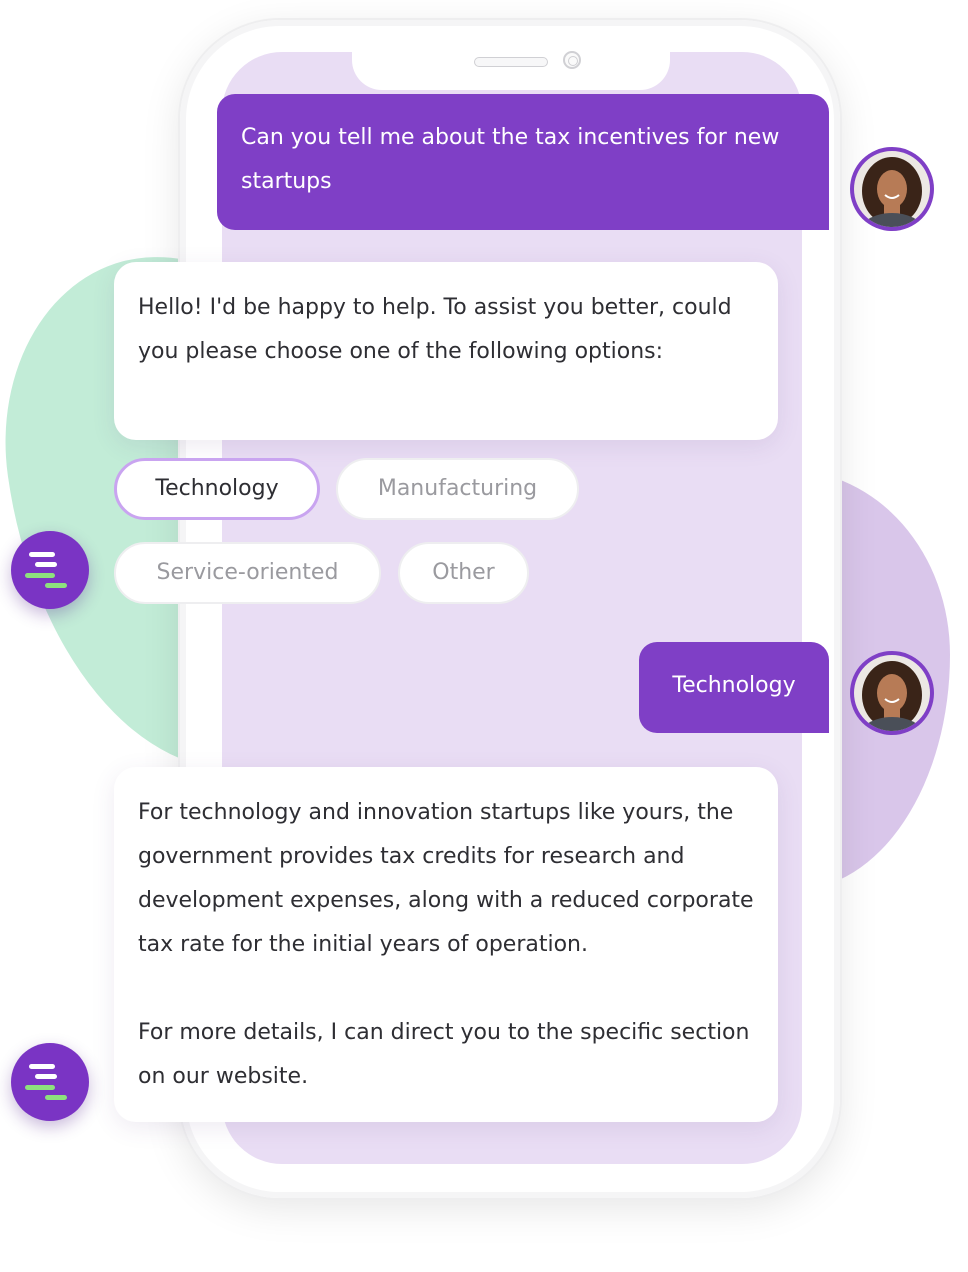  I want to click on option-service-oriented-chip: Service-oriented, so click(247, 573).